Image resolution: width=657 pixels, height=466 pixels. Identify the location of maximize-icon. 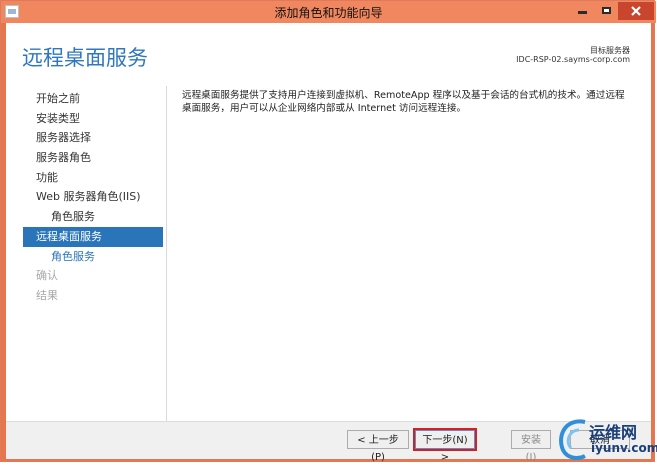
(606, 10).